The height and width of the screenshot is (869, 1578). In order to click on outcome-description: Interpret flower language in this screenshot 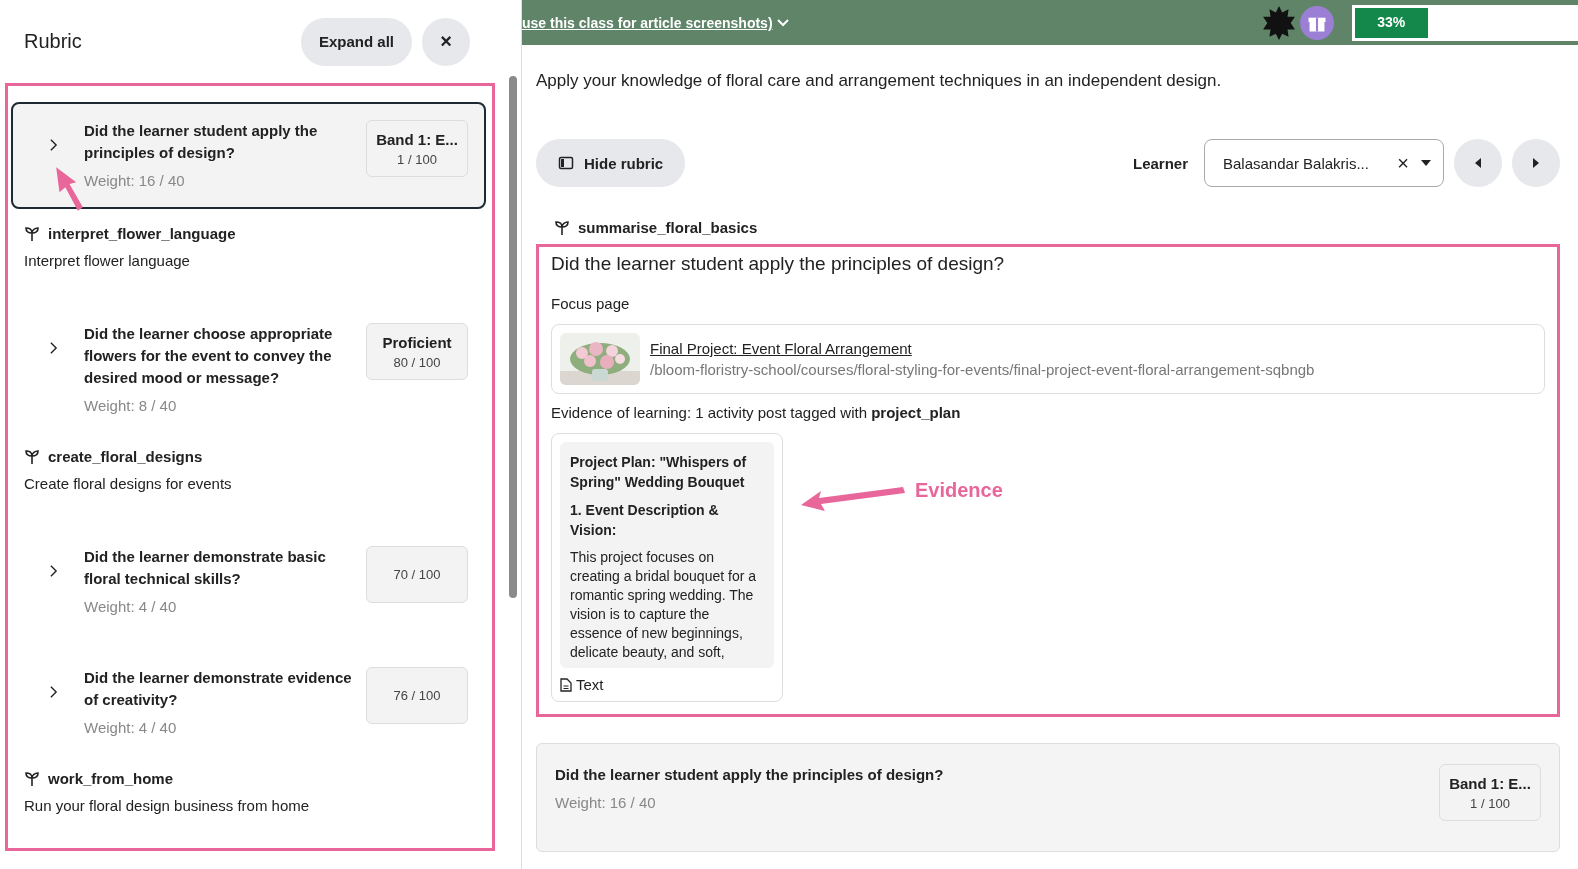, I will do `click(107, 260)`.